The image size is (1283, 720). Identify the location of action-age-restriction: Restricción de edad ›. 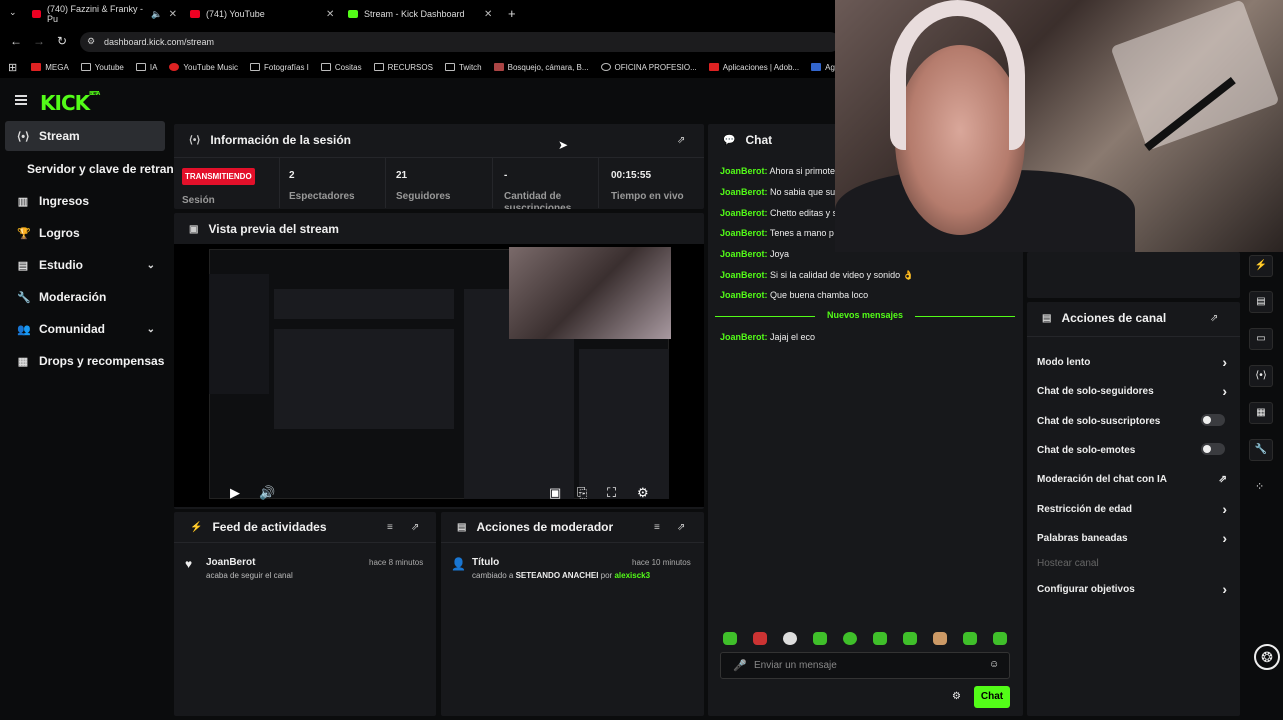
(1132, 509).